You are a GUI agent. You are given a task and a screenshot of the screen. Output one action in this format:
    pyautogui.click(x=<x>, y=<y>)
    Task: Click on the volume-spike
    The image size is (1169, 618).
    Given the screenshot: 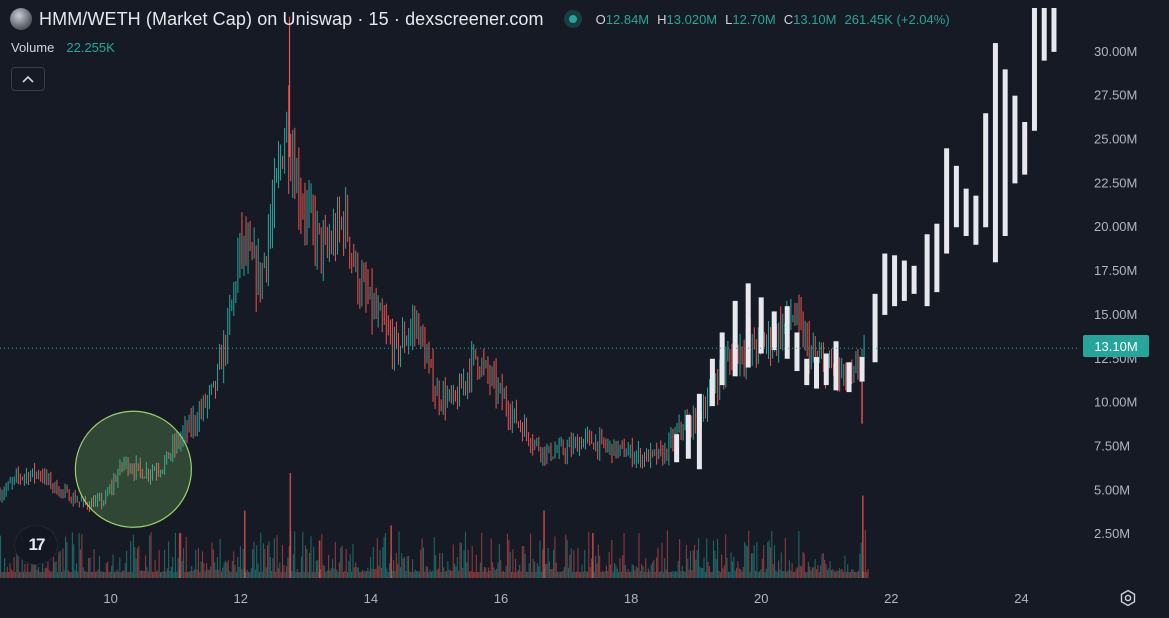 What is the action you would take?
    pyautogui.click(x=179, y=555)
    